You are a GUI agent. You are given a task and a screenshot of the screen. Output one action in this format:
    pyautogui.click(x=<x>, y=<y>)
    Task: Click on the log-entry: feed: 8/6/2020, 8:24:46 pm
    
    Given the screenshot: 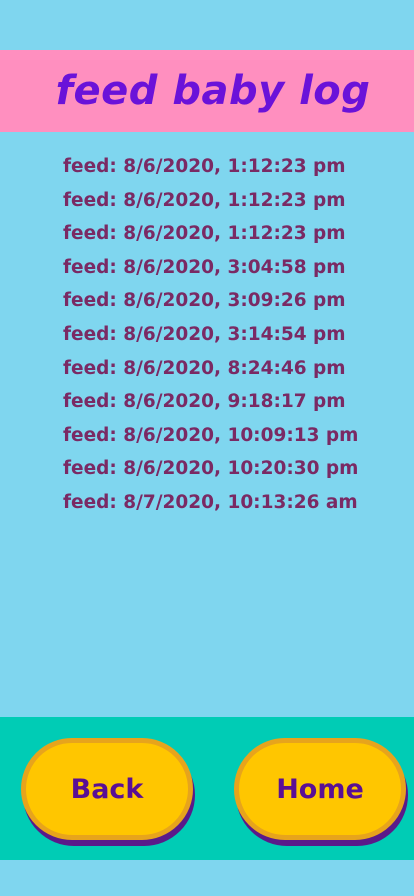 What is the action you would take?
    pyautogui.click(x=204, y=368)
    